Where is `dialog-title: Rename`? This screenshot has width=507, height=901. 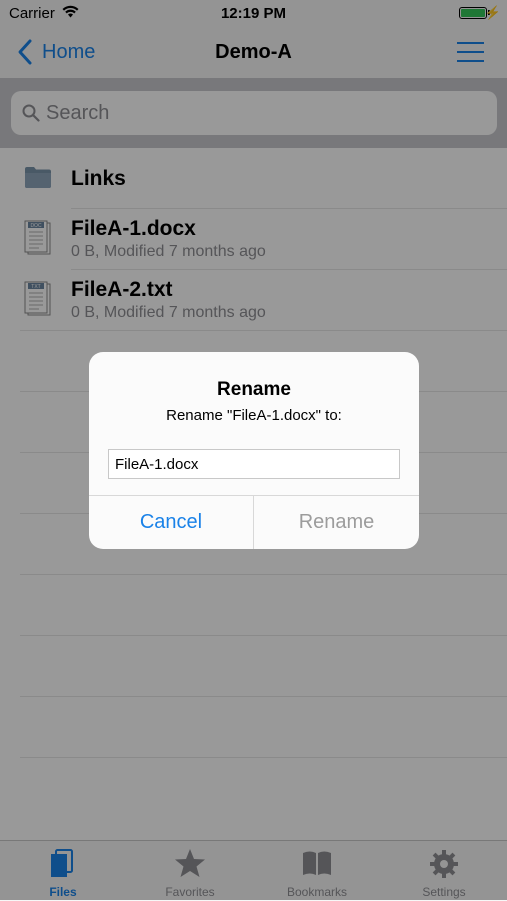 dialog-title: Rename is located at coordinates (254, 389).